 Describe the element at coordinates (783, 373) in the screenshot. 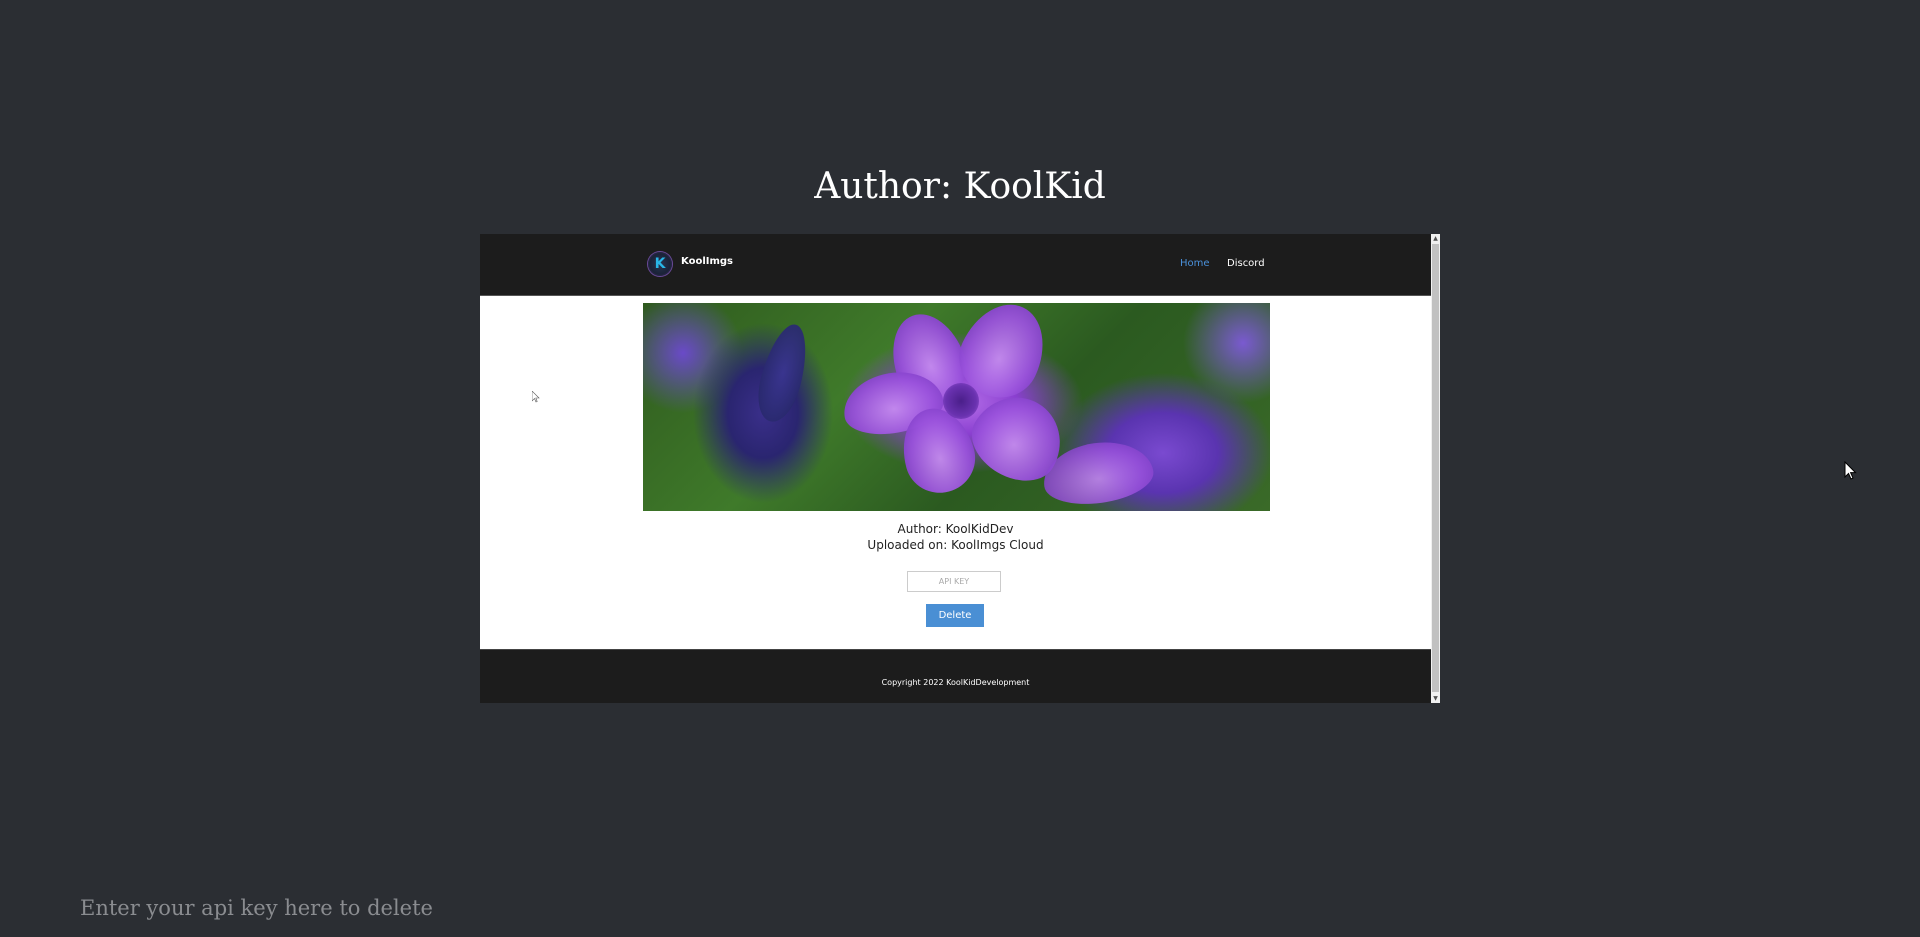

I see `flower-bud` at that location.